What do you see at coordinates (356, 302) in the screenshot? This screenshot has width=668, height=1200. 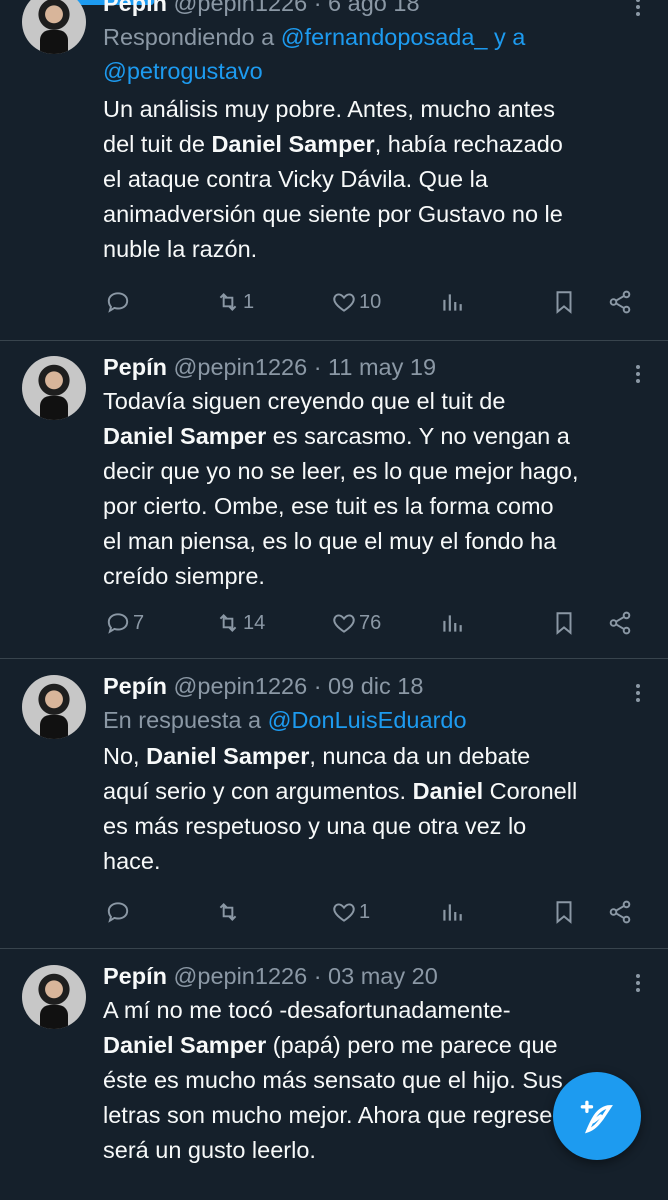 I see `like-button: 10` at bounding box center [356, 302].